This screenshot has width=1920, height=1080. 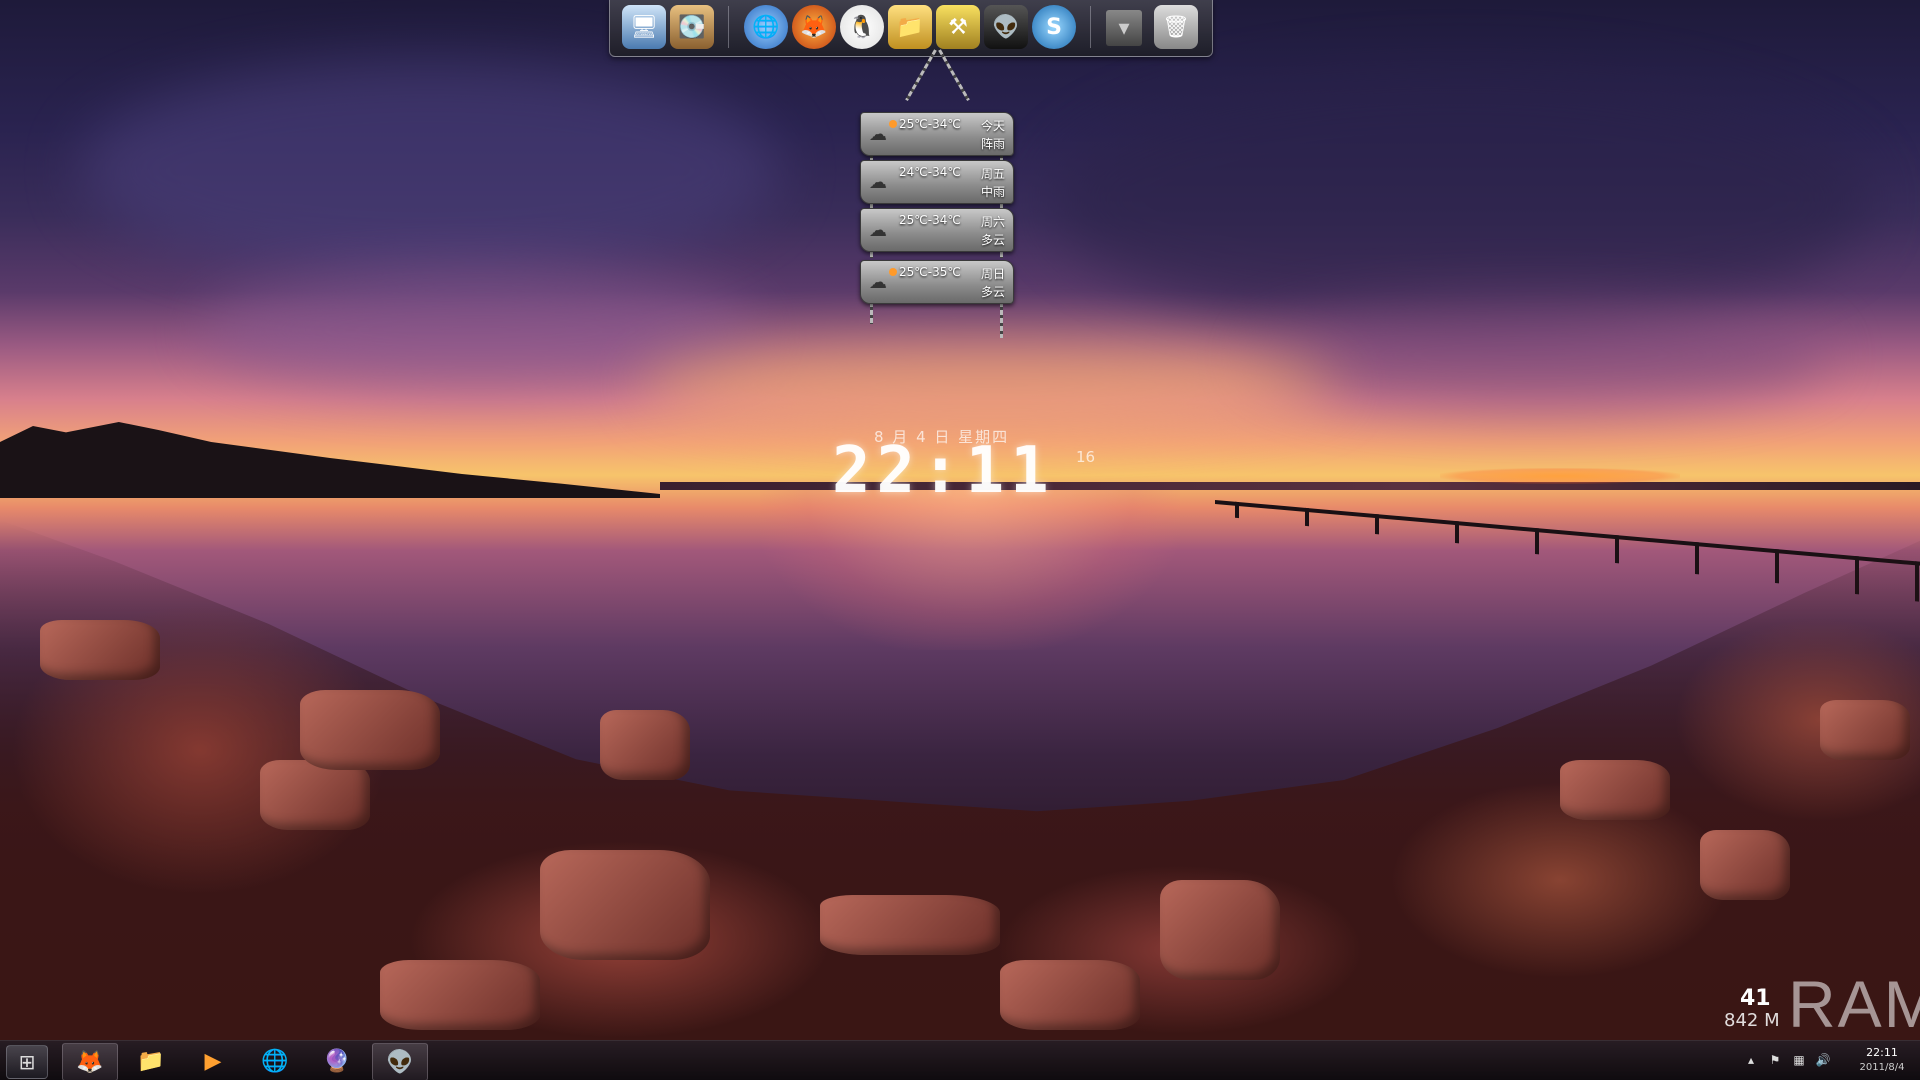 What do you see at coordinates (1560, 476) in the screenshot?
I see `wallpaper-city-lights` at bounding box center [1560, 476].